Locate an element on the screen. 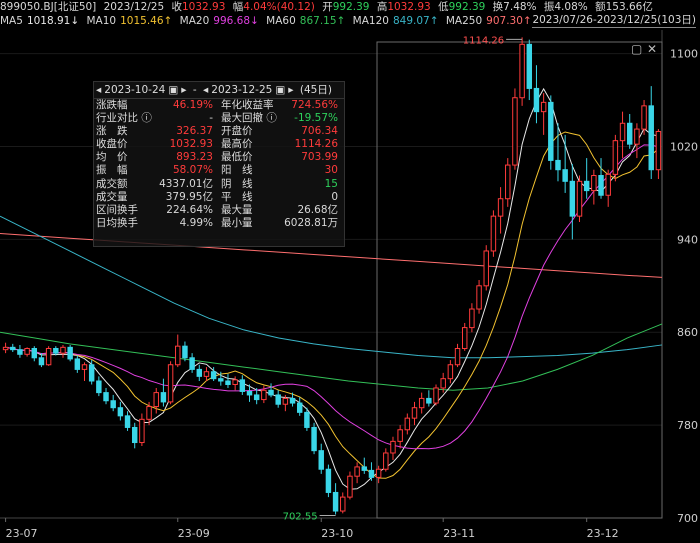  ma10-value: 1015.46↑ is located at coordinates (146, 21).